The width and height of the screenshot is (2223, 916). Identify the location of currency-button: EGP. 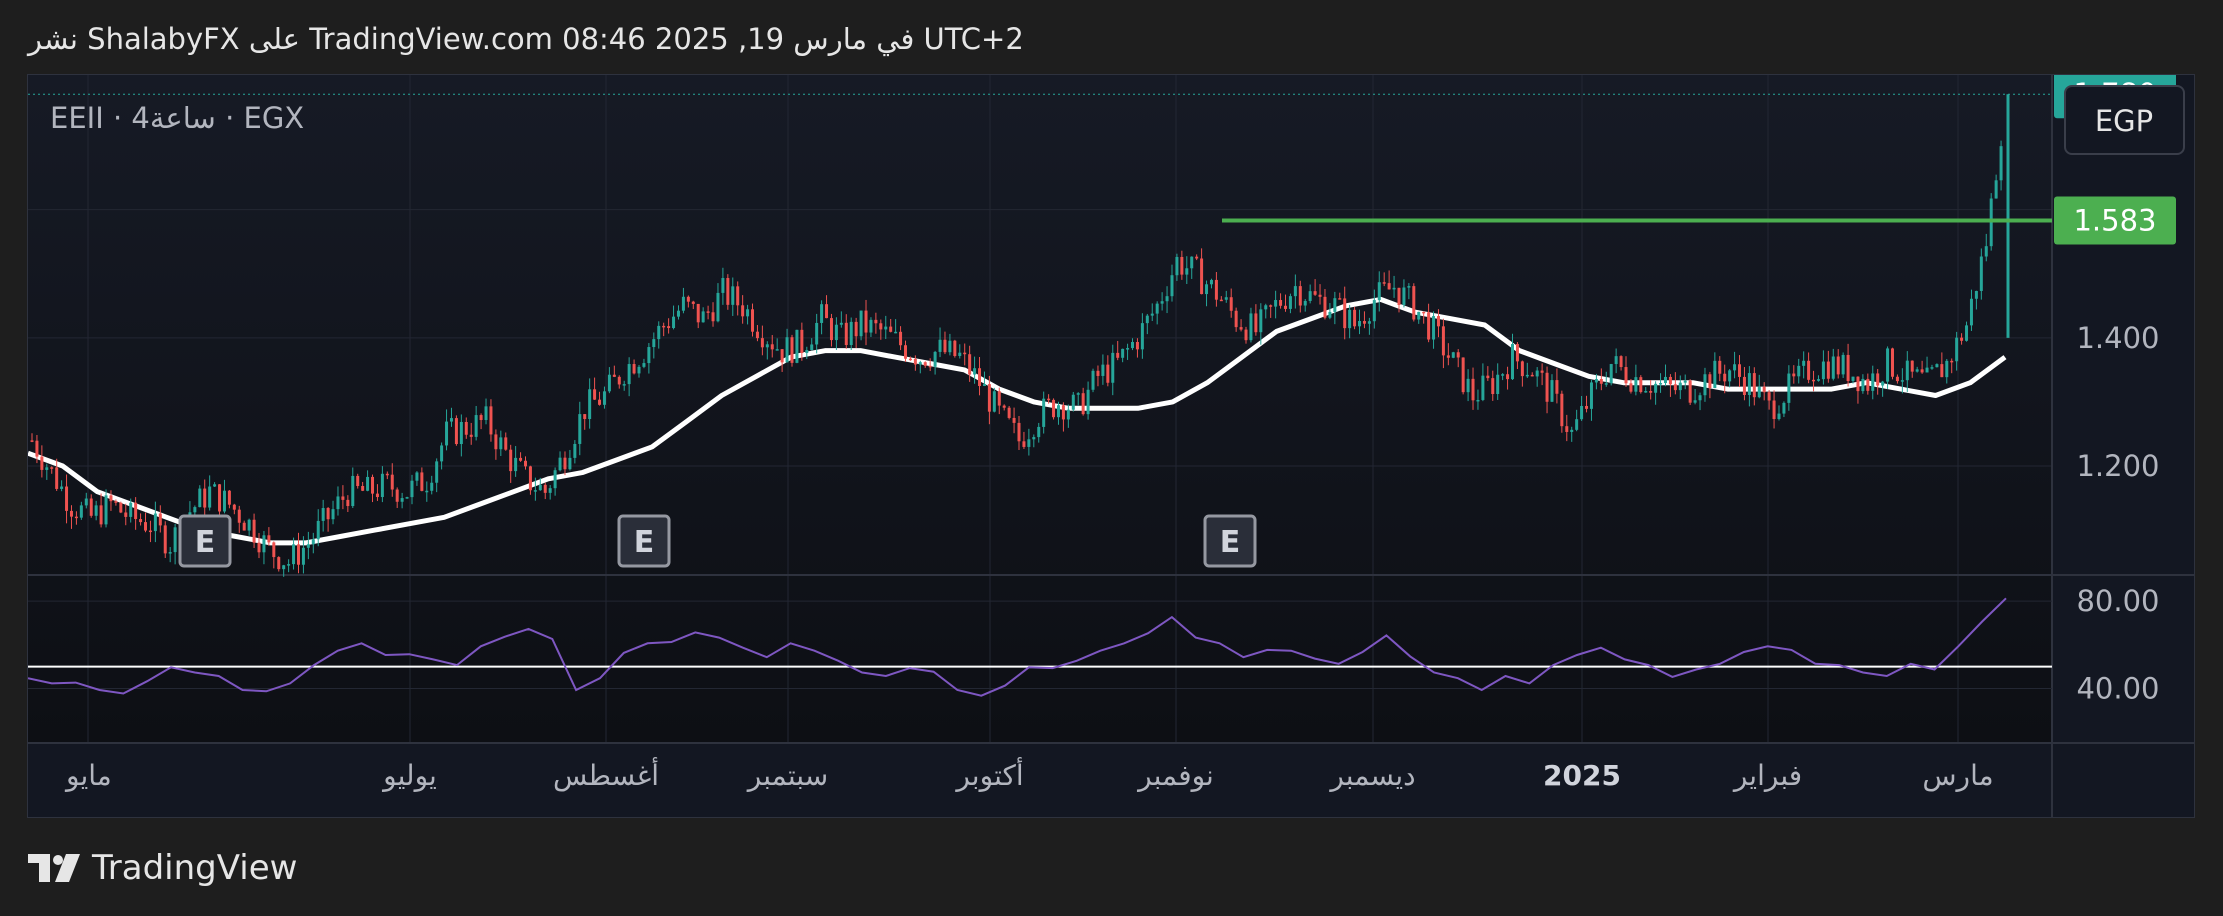
(2124, 120).